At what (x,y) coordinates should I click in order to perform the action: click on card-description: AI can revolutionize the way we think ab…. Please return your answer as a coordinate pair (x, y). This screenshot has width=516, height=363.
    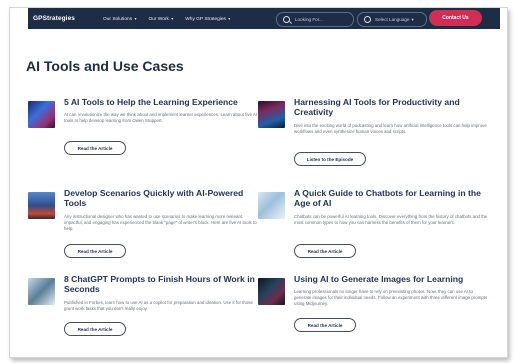
    Looking at the image, I should click on (161, 118).